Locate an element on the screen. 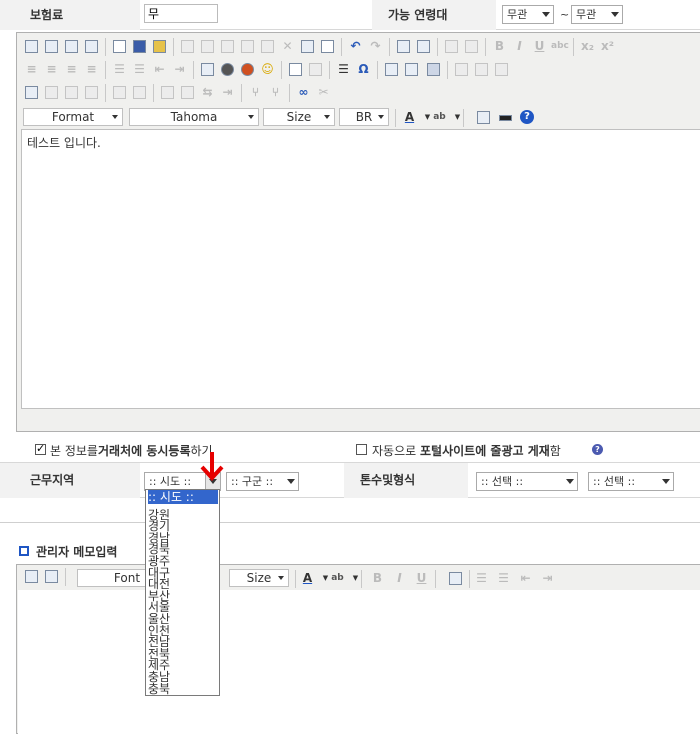 The height and width of the screenshot is (740, 700). smiley-icon: ☺ is located at coordinates (267, 69).